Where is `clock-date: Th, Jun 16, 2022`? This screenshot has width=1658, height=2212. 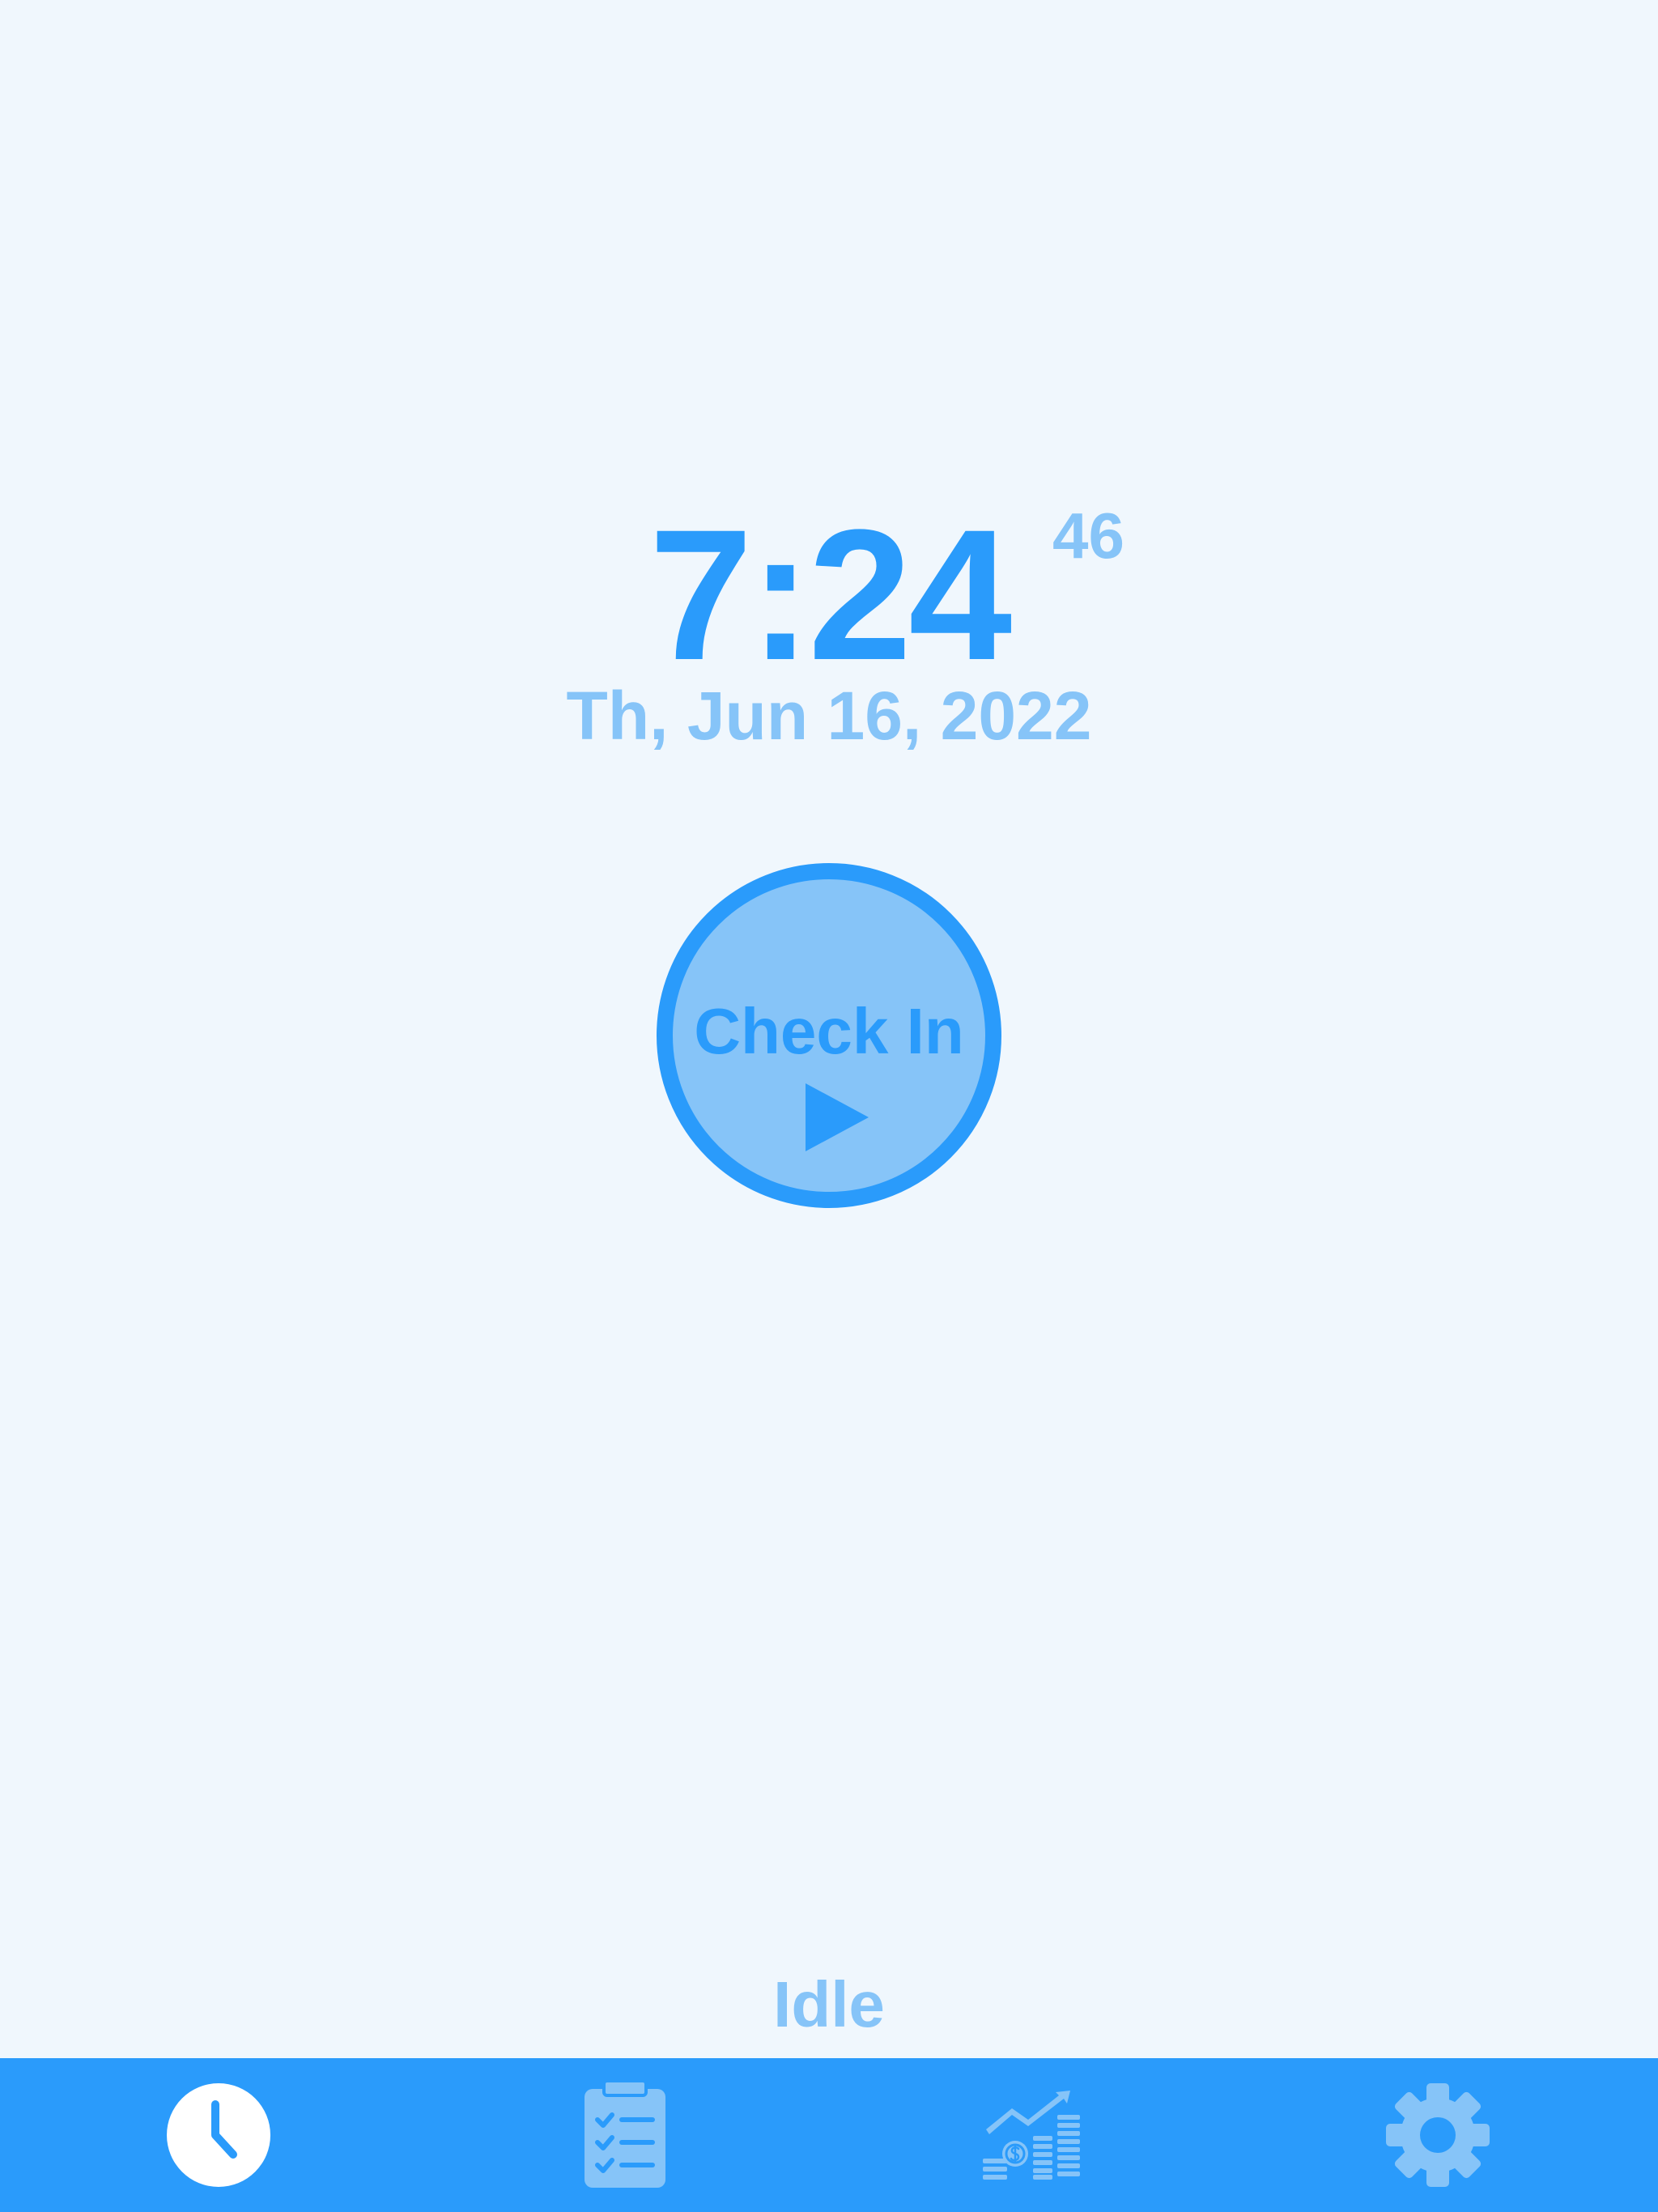 clock-date: Th, Jun 16, 2022 is located at coordinates (829, 716).